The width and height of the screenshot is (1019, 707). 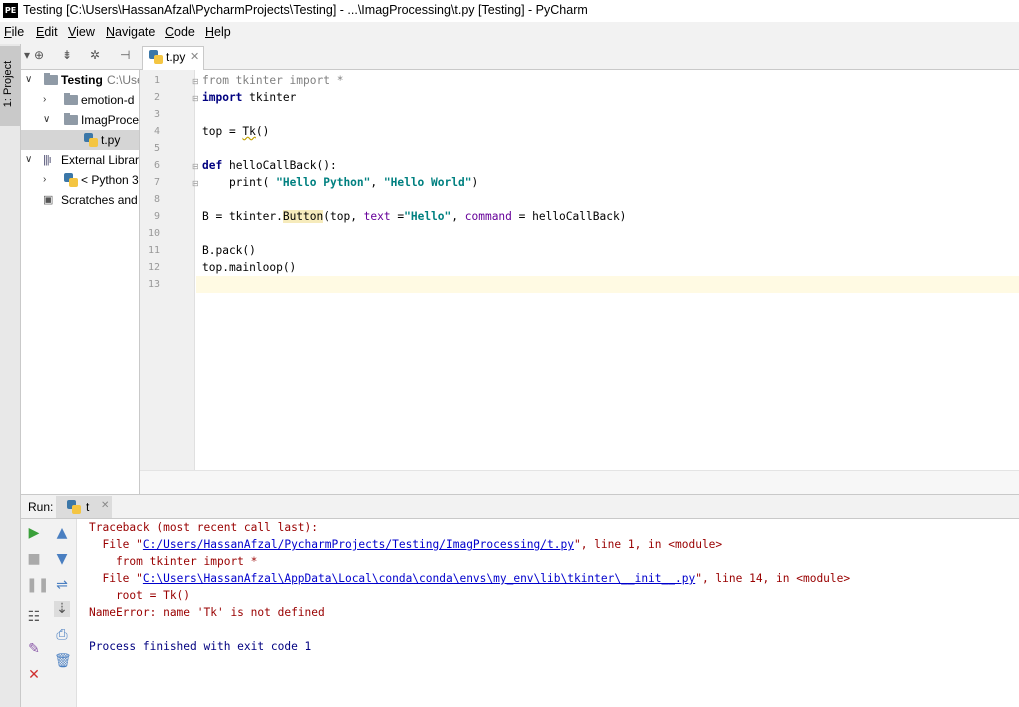 I want to click on code-line-6: def helloCallBack():, so click(x=269, y=165).